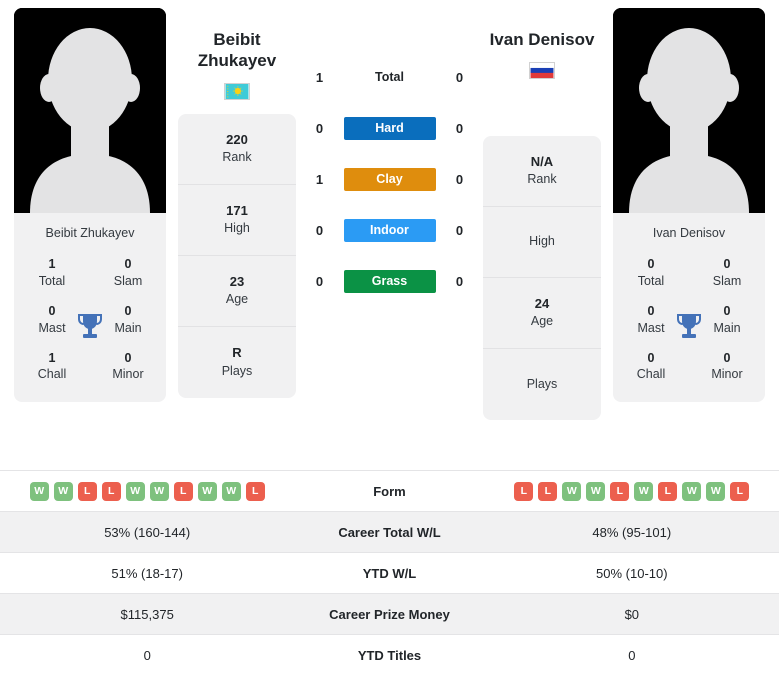 The height and width of the screenshot is (699, 779). What do you see at coordinates (237, 299) in the screenshot?
I see `left-info-age-label: Age` at bounding box center [237, 299].